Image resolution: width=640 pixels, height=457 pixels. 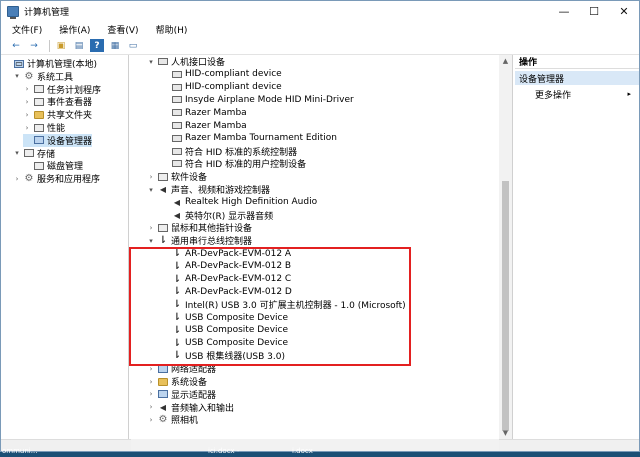 I want to click on device-tree-row: › ◀ 音频输入和输出, so click(x=190, y=407).